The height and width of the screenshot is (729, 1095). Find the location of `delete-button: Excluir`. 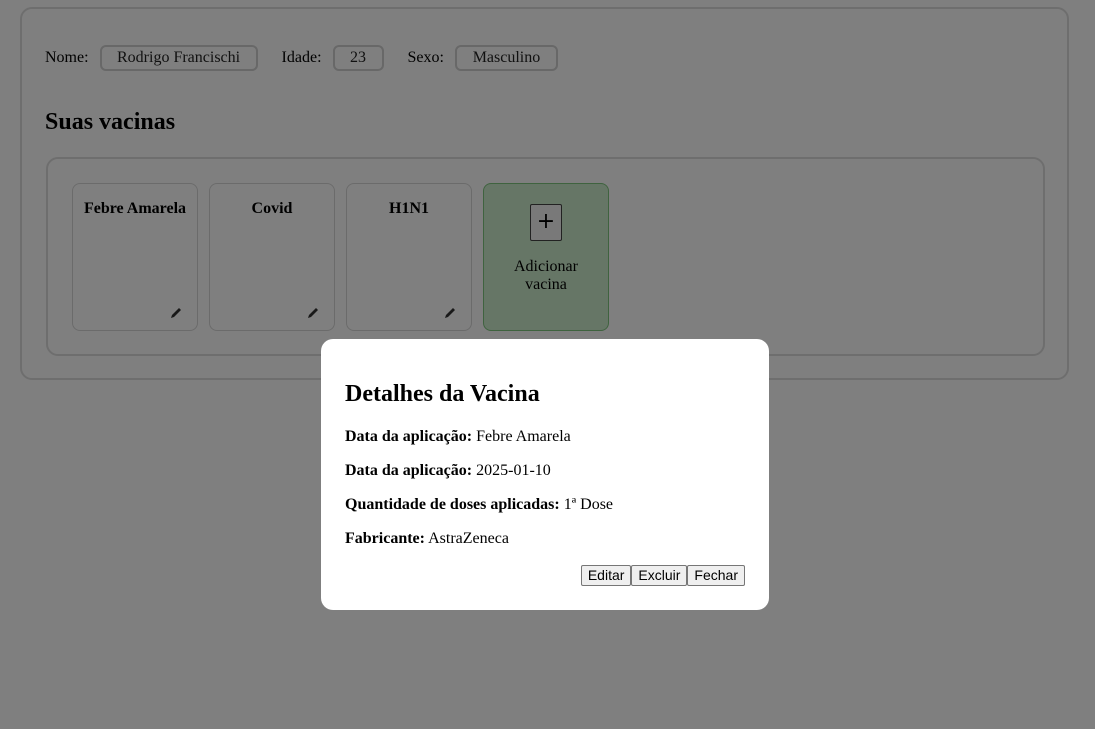

delete-button: Excluir is located at coordinates (659, 575).